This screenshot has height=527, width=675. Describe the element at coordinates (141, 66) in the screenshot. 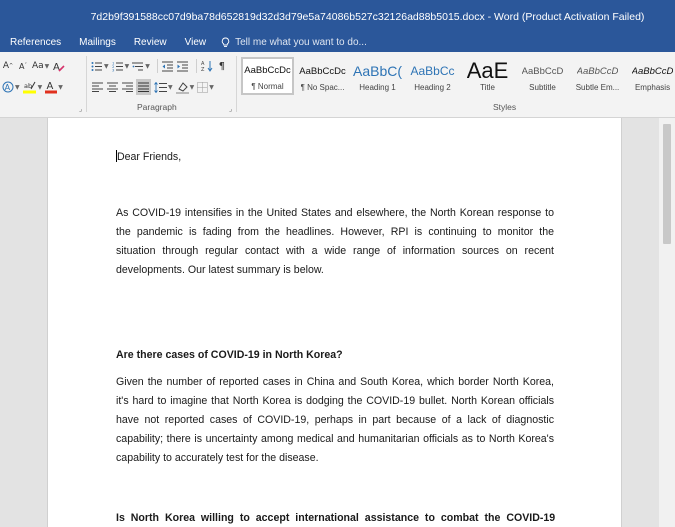

I see `multilevel-list-icon: ▼` at that location.